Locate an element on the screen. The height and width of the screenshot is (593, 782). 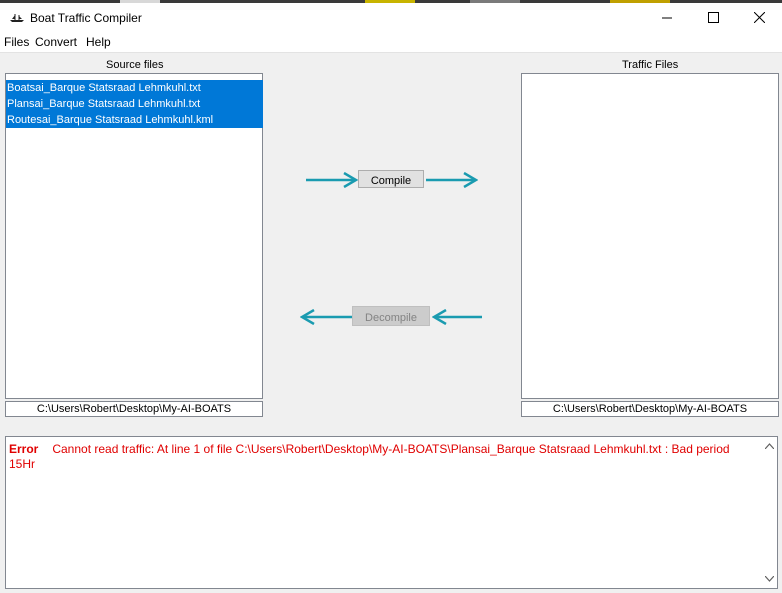
decompile-button: Decompile is located at coordinates (391, 316).